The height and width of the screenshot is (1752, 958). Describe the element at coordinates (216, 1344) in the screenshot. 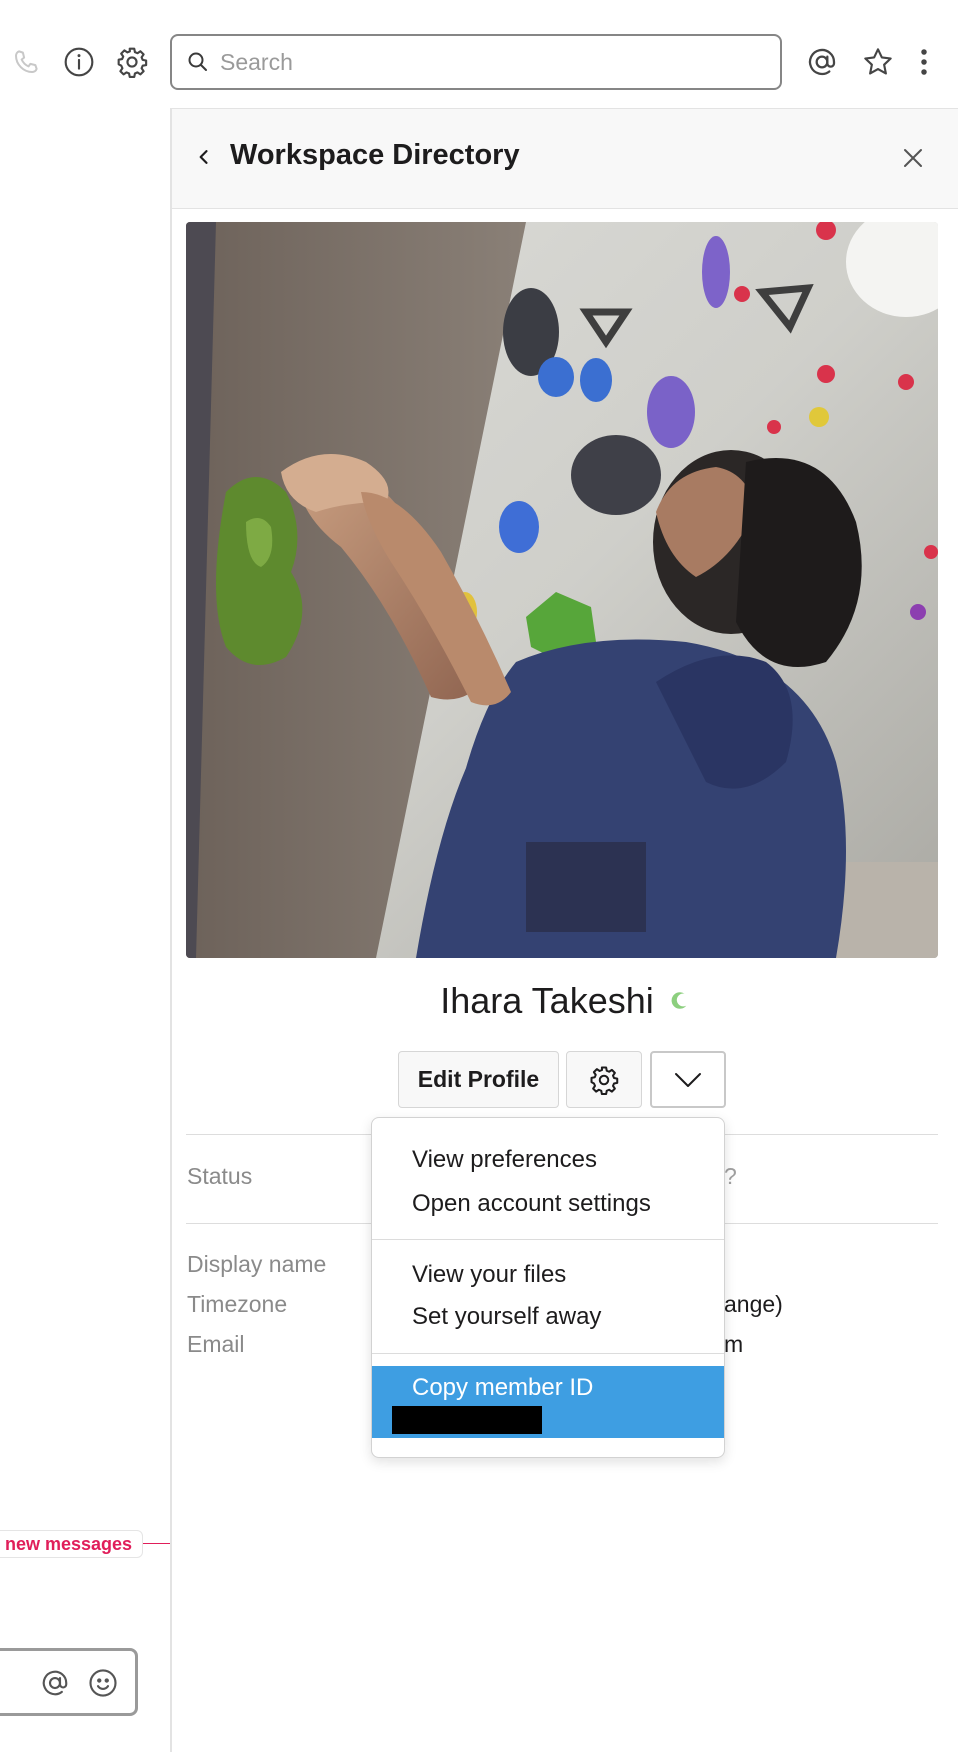

I see `email-label: Email` at that location.